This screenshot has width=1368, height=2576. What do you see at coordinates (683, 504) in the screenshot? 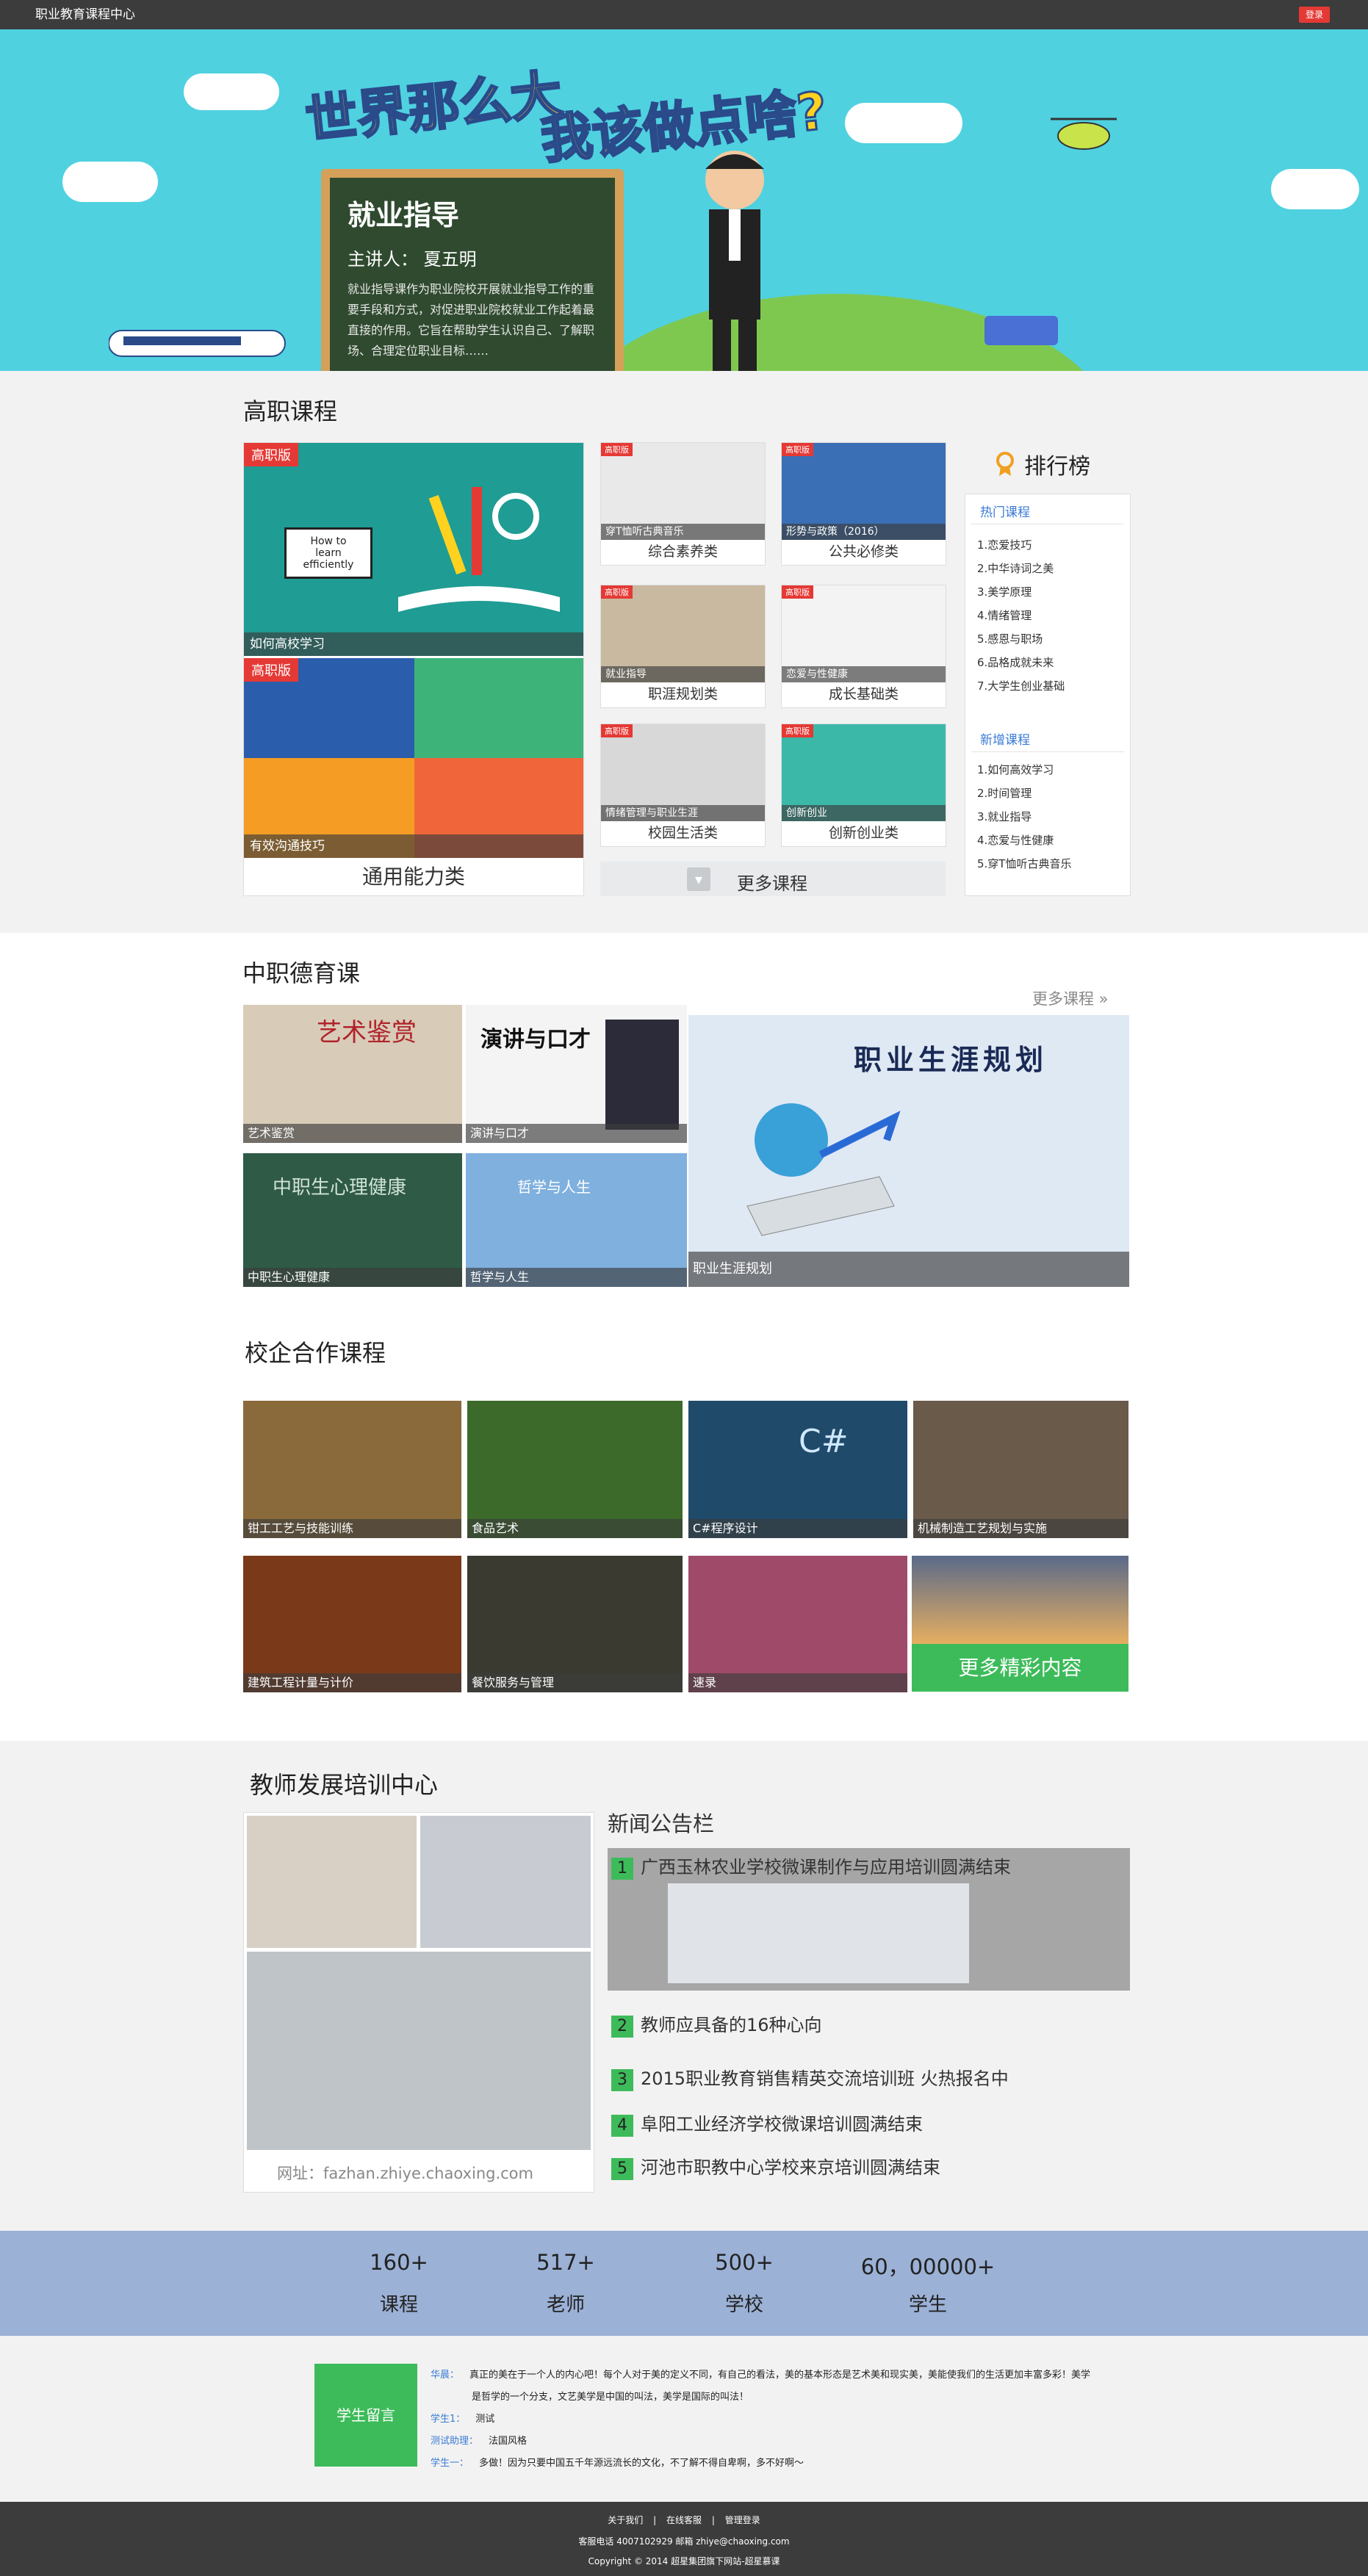
I see `course-card: 高职版 穿T恤听古典音乐 综合素养类` at bounding box center [683, 504].